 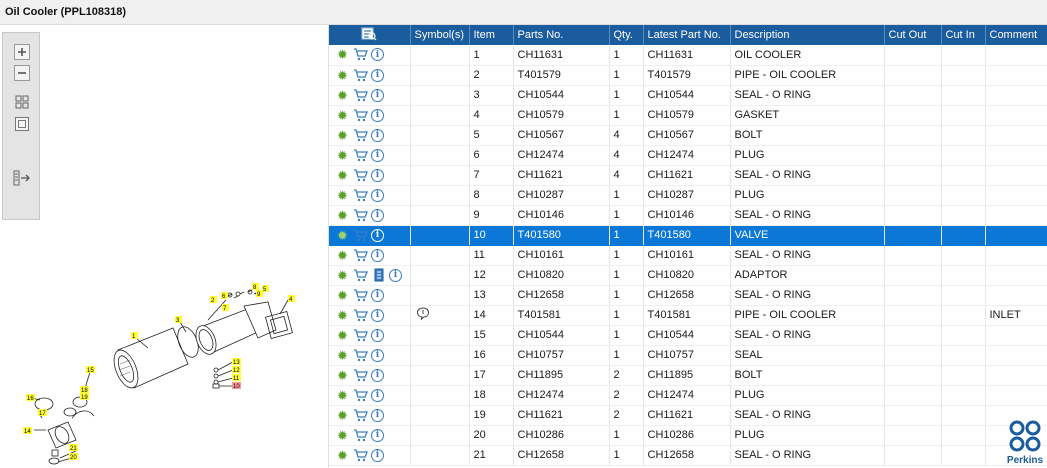 I want to click on table-row: ✹ i 3 CH10544 1 CH10544 SEAL - O RING, so click(x=688, y=95).